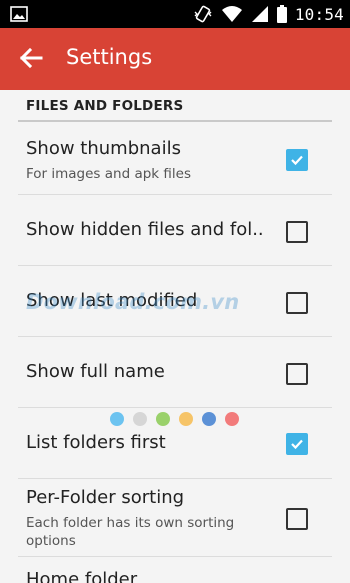  What do you see at coordinates (319, 14) in the screenshot?
I see `status-time: 10:54` at bounding box center [319, 14].